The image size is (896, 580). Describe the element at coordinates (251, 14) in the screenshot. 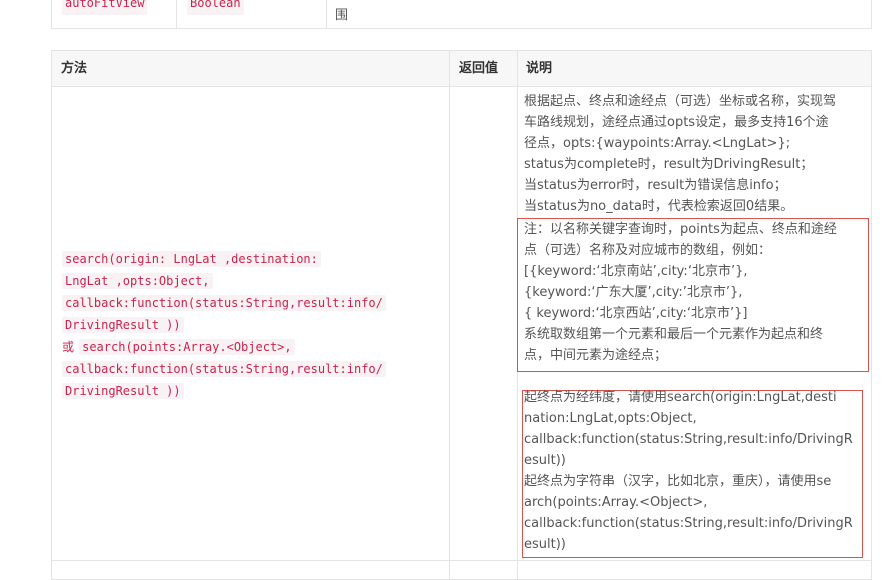

I see `prev-type-cell: Boolean` at that location.